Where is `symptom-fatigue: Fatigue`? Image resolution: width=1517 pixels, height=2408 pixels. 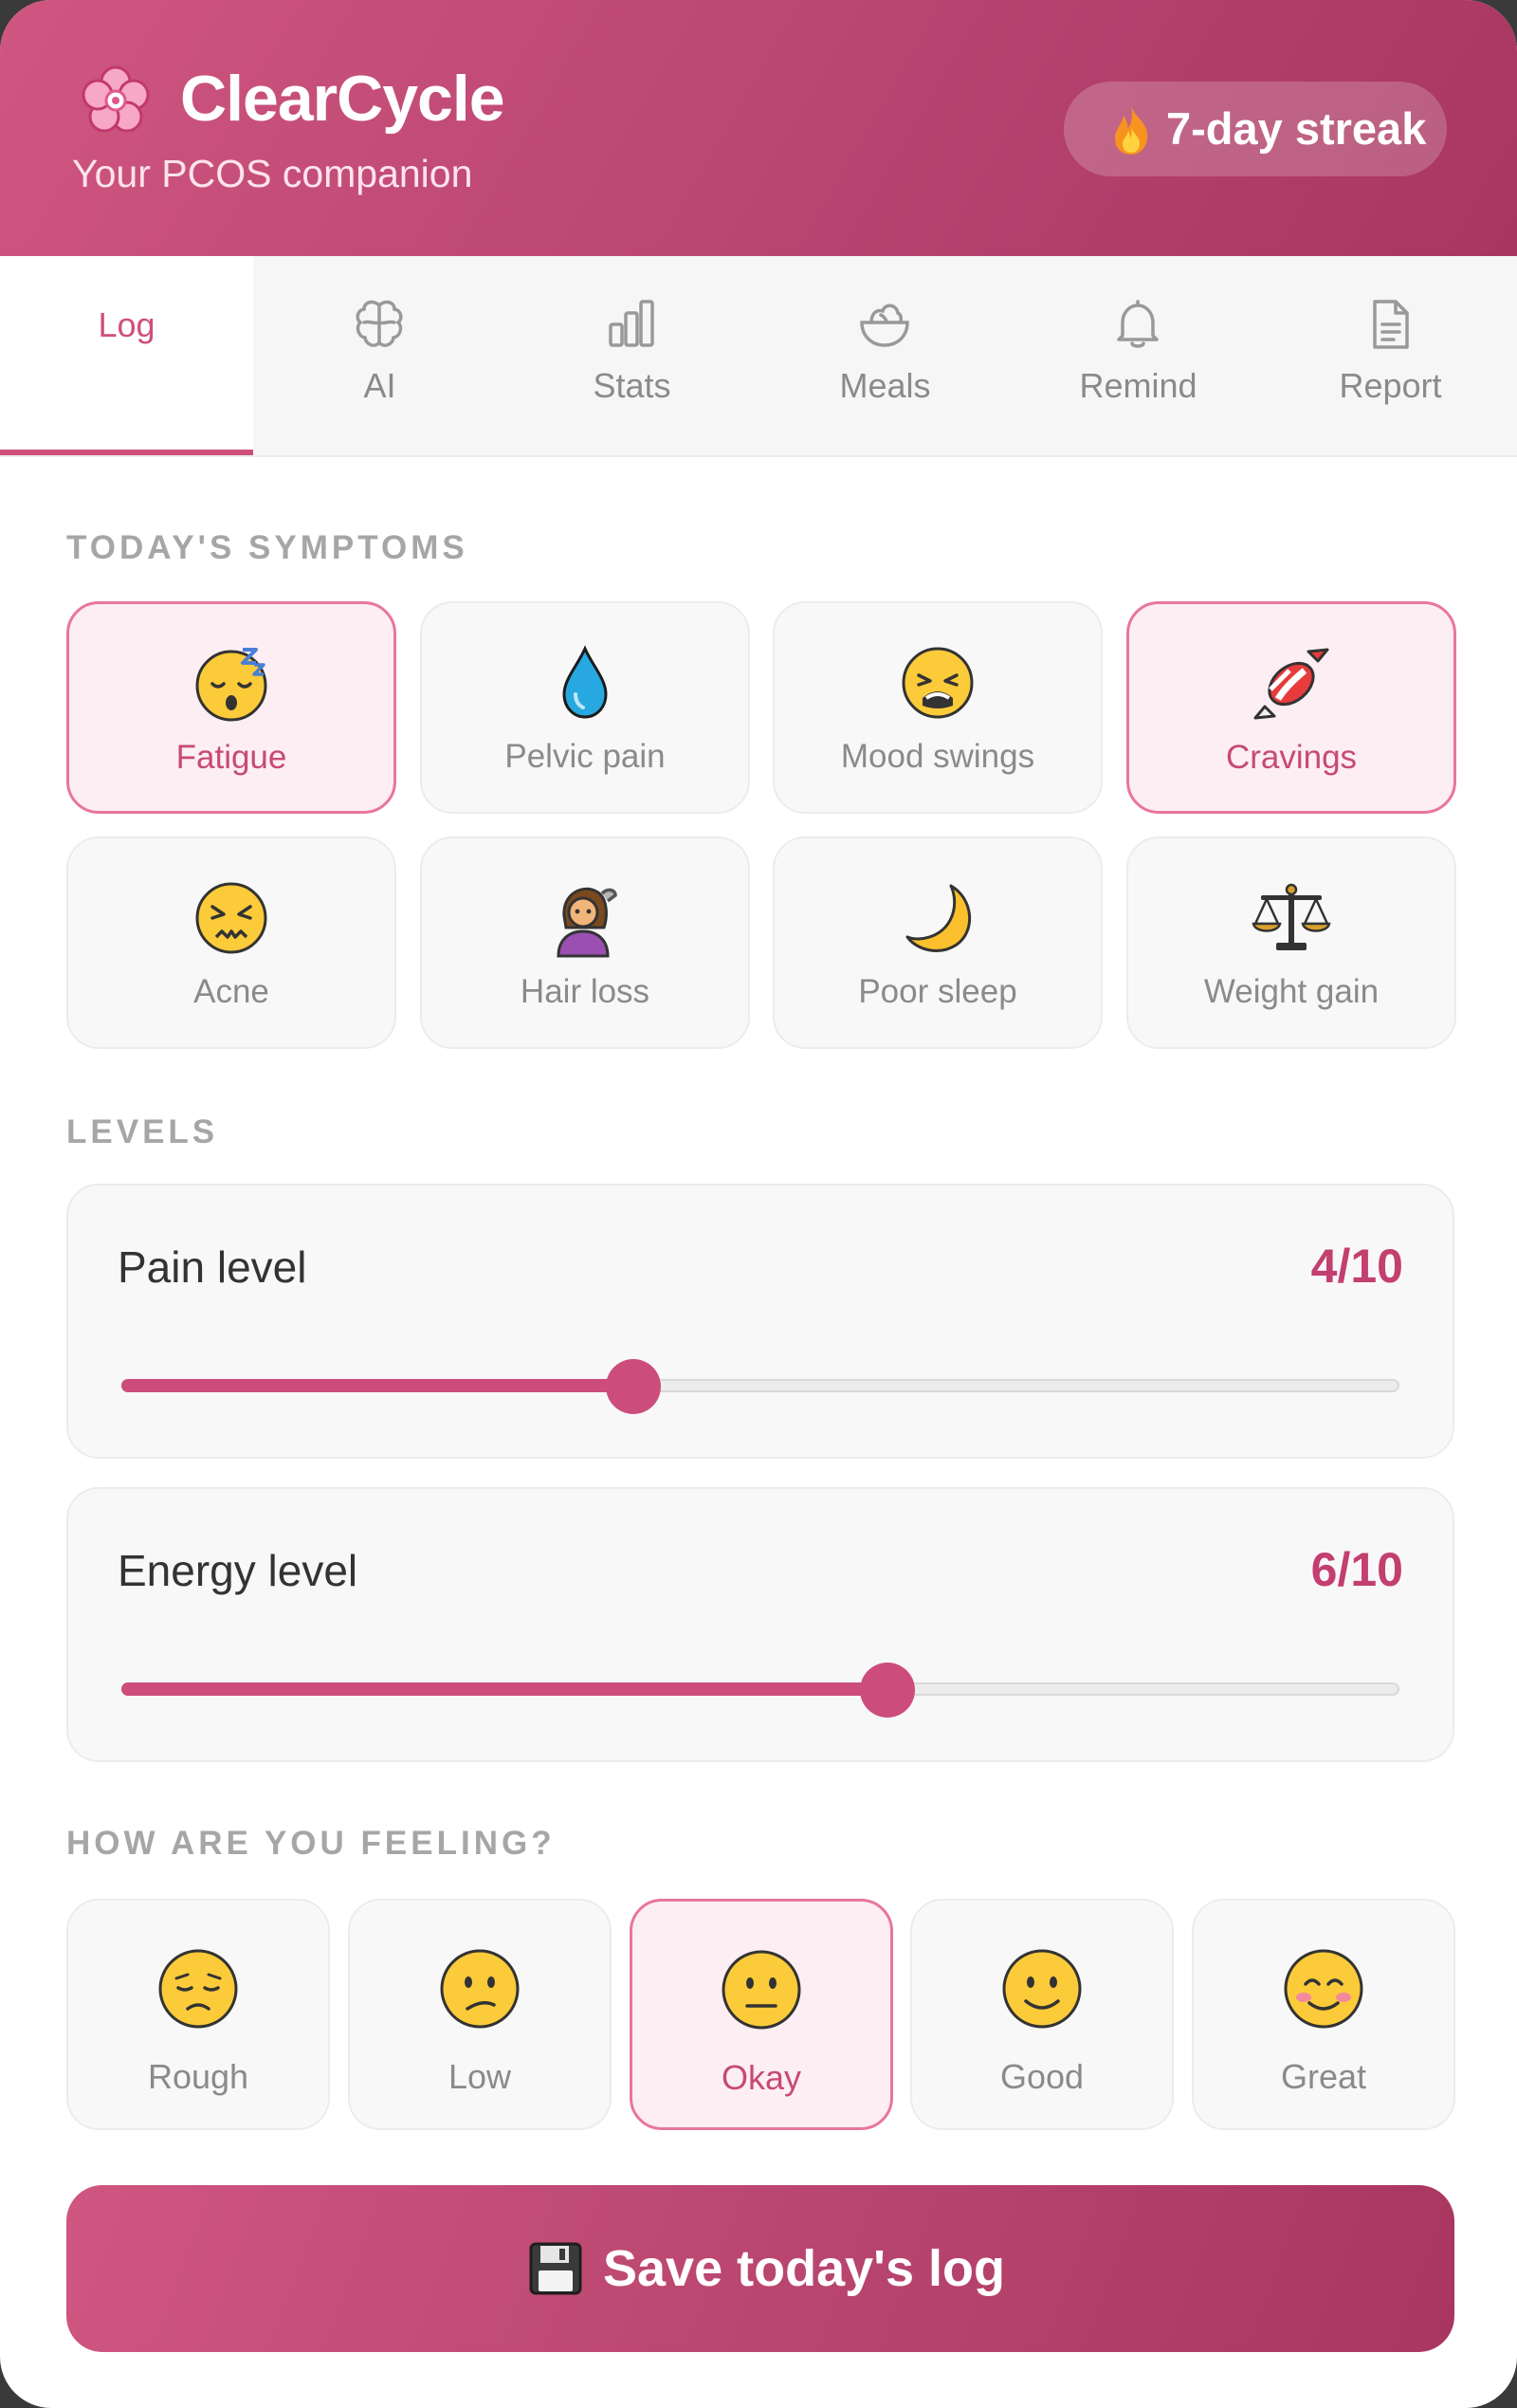 symptom-fatigue: Fatigue is located at coordinates (231, 707).